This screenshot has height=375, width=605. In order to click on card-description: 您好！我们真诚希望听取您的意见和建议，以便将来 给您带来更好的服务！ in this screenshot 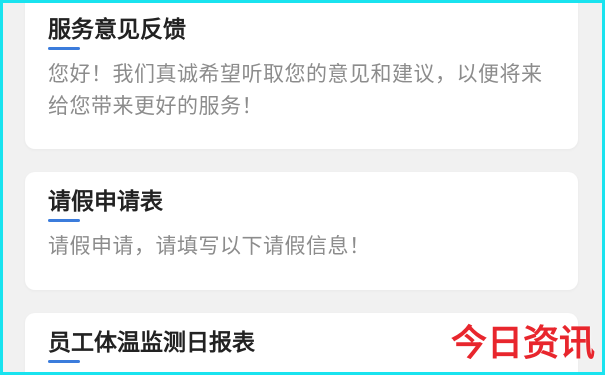, I will do `click(295, 90)`.